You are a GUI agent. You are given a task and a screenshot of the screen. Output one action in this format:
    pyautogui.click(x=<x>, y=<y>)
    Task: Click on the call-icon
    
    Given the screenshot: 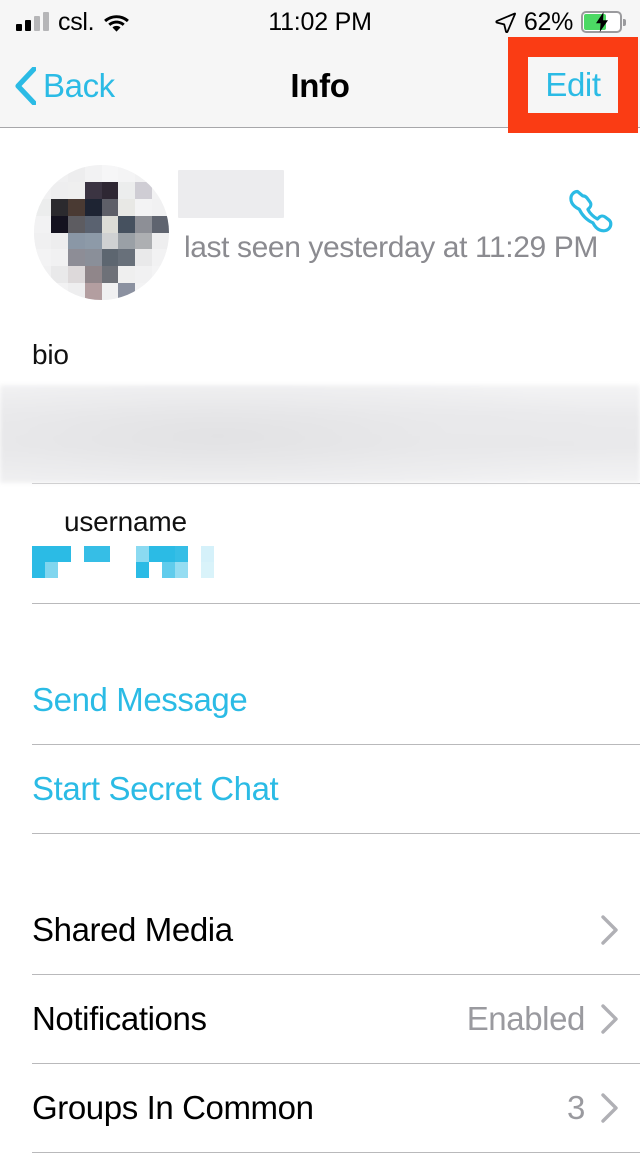 What is the action you would take?
    pyautogui.click(x=589, y=212)
    